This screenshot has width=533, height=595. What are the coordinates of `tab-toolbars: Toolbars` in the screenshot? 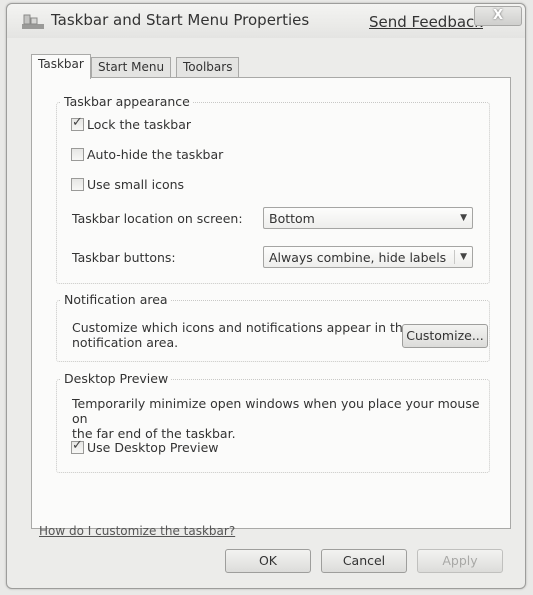 It's located at (208, 67).